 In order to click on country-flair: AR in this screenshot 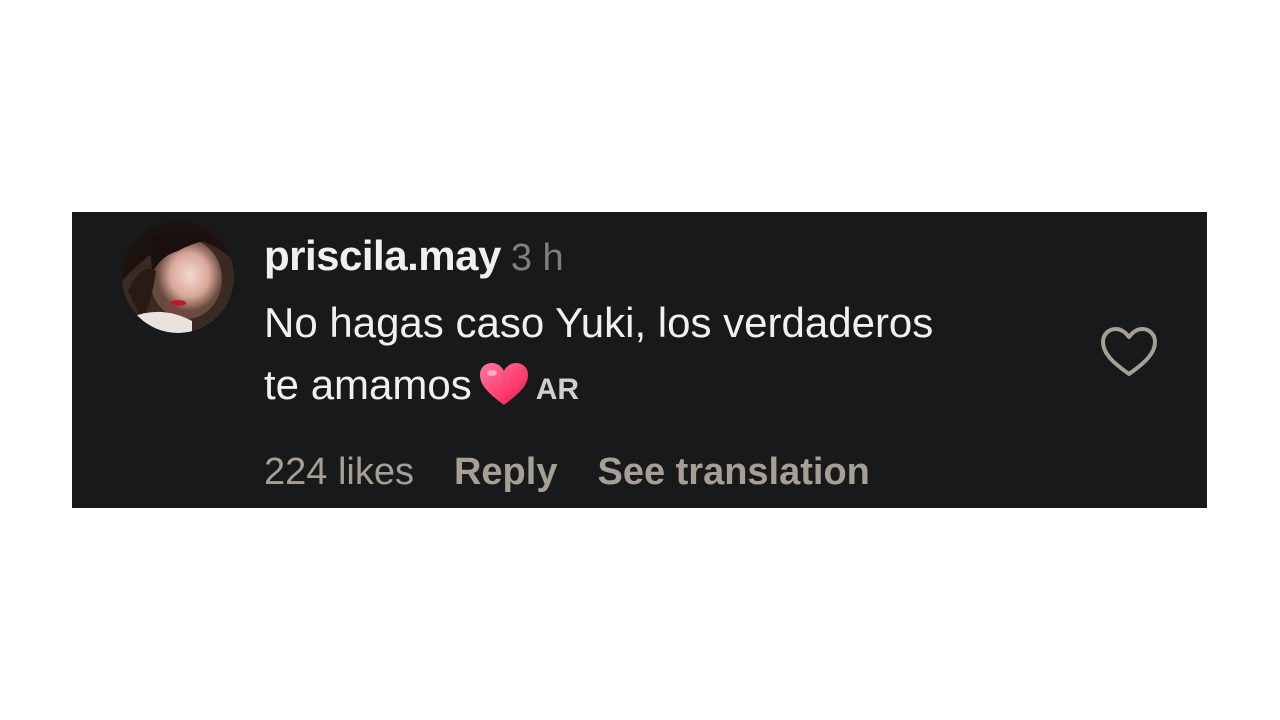, I will do `click(557, 389)`.